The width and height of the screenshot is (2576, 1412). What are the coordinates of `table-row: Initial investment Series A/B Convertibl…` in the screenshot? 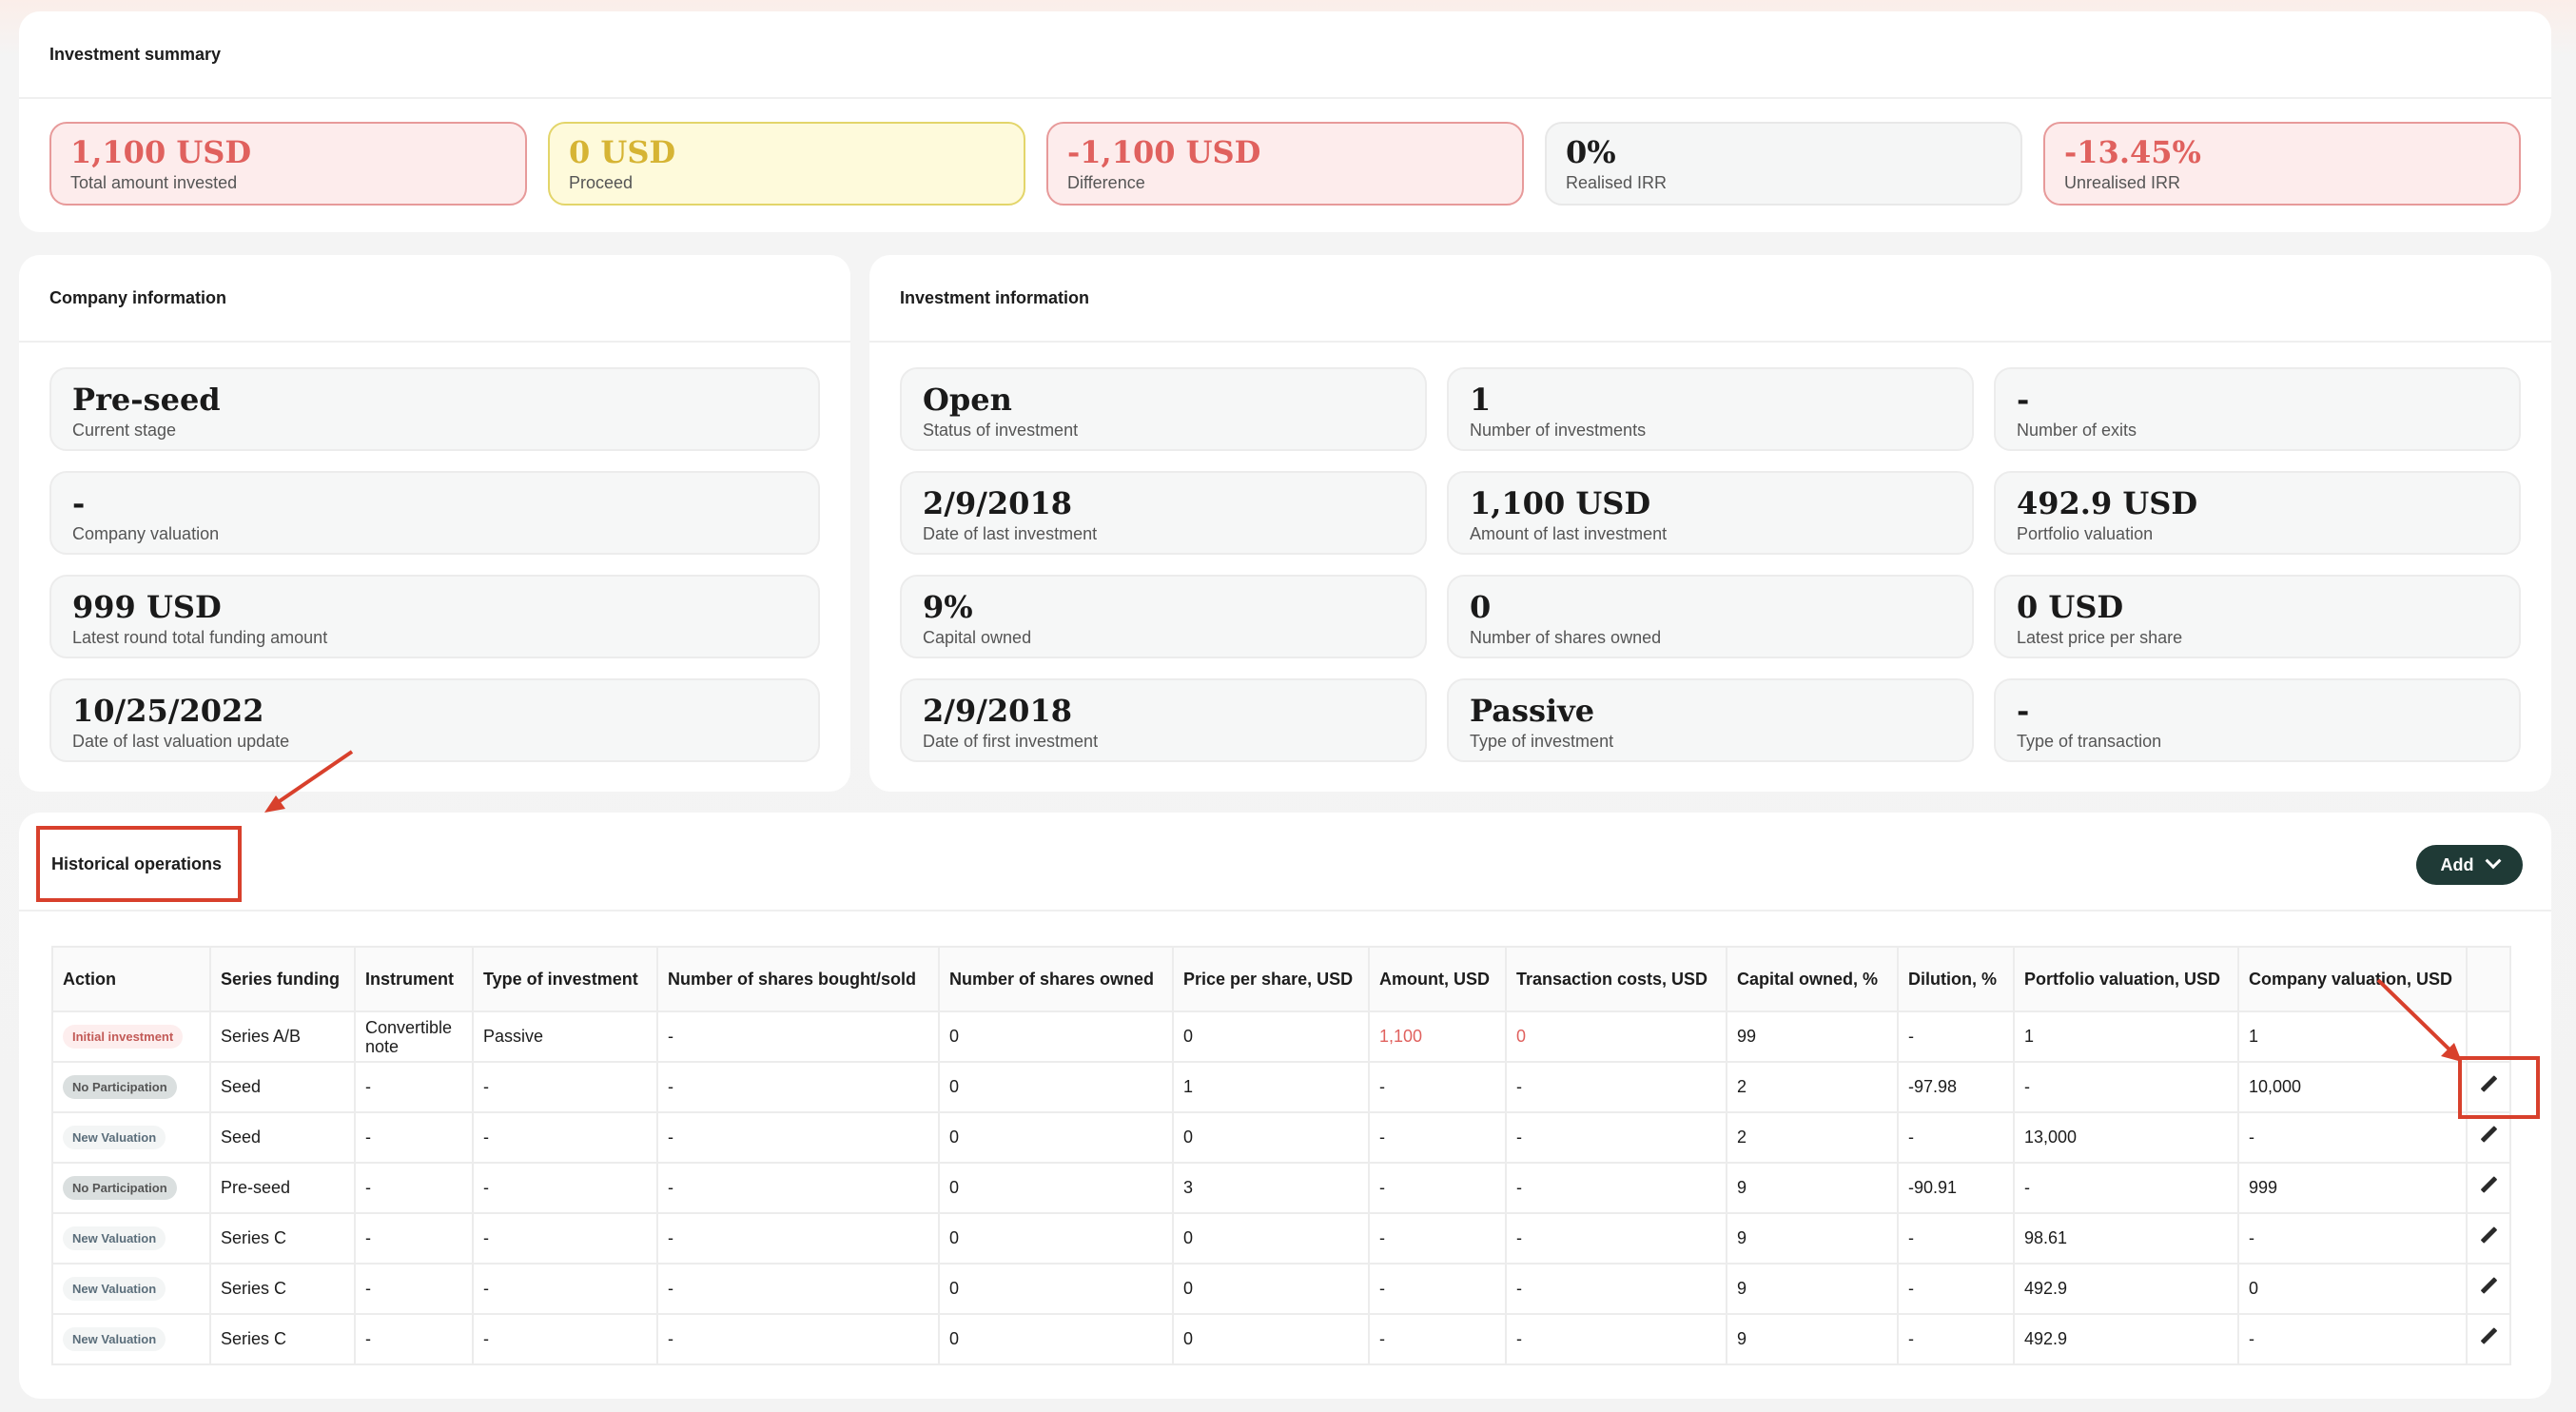 It's located at (1281, 1036).